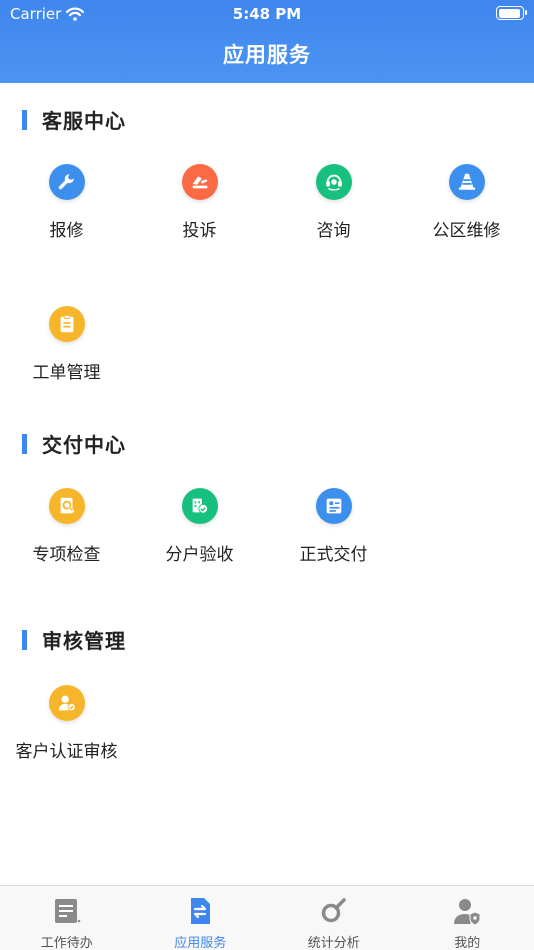  I want to click on wrench-icon, so click(67, 182).